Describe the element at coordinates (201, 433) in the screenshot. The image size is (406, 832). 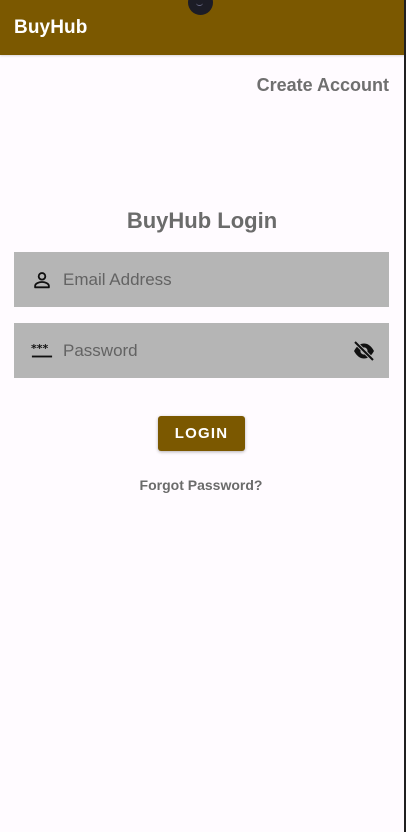
I see `login-button: LOGIN` at that location.